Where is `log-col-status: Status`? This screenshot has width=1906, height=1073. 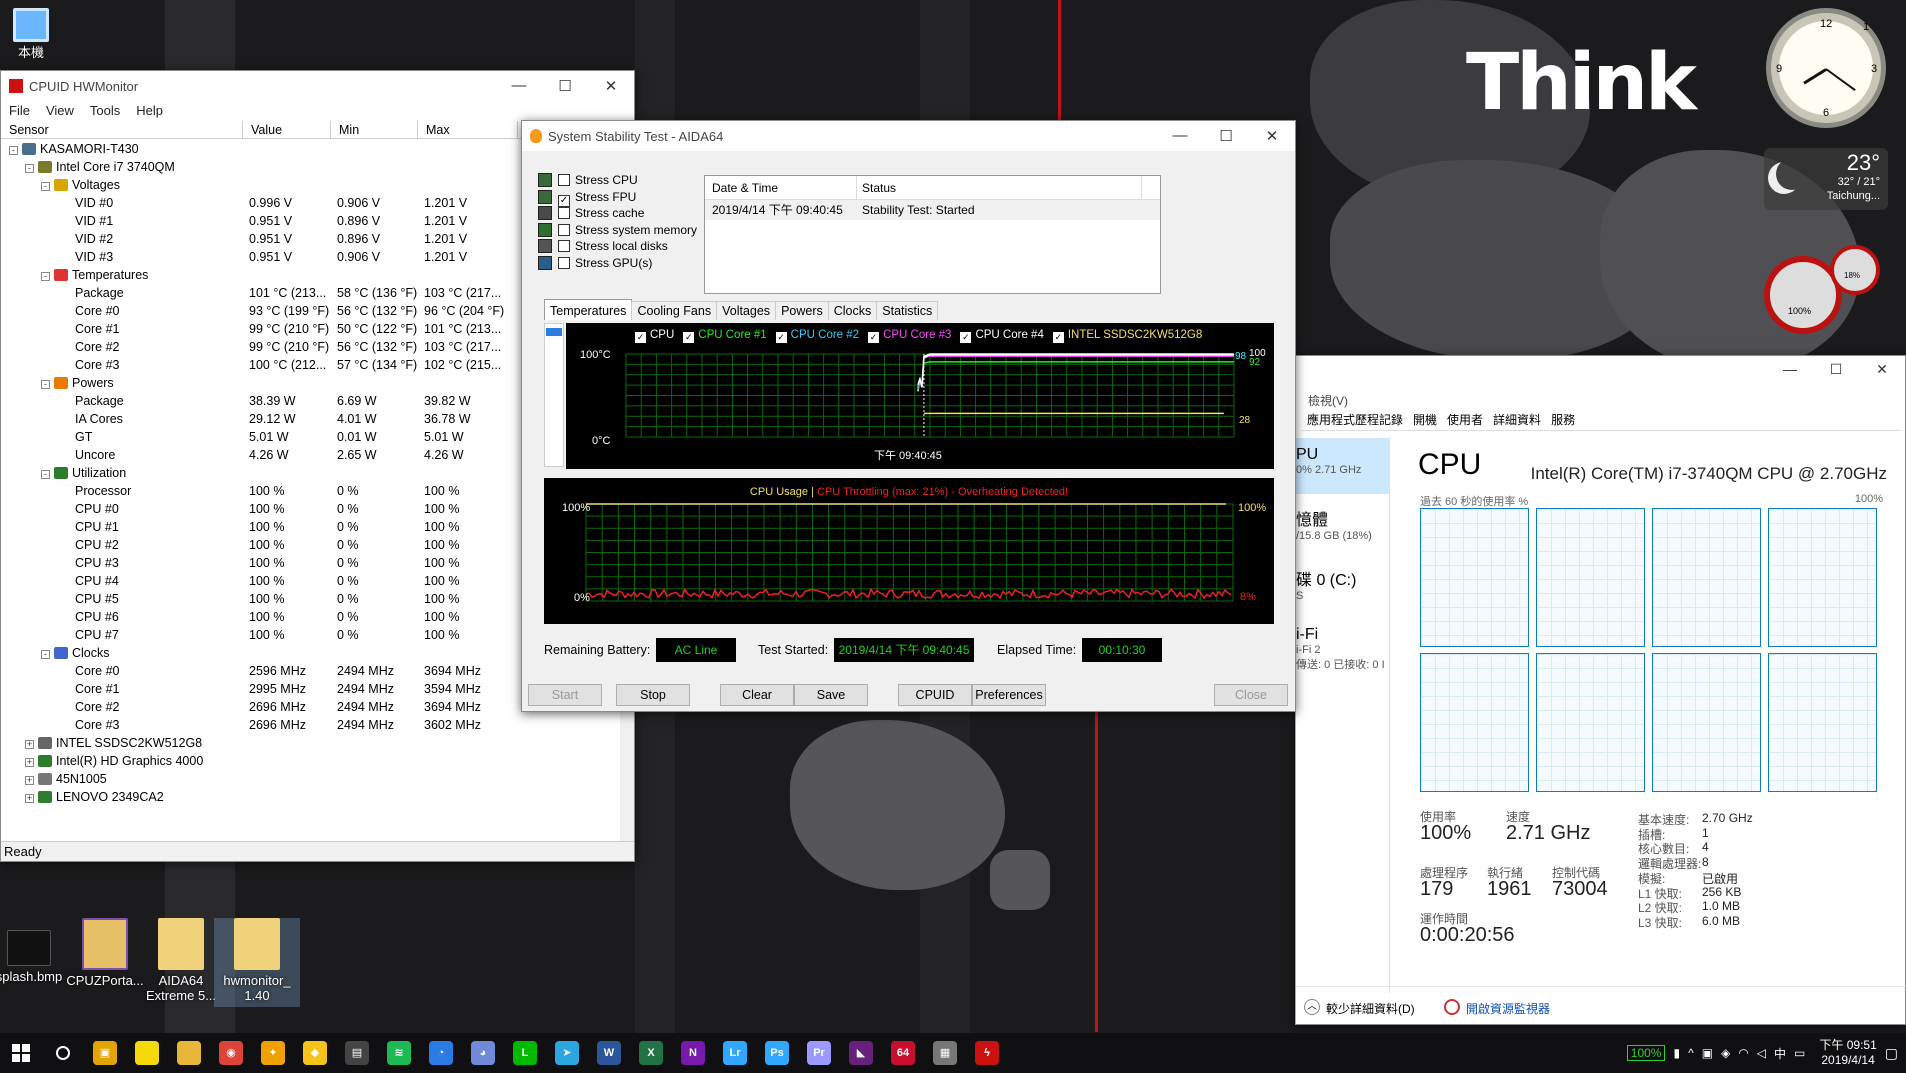 log-col-status: Status is located at coordinates (999, 187).